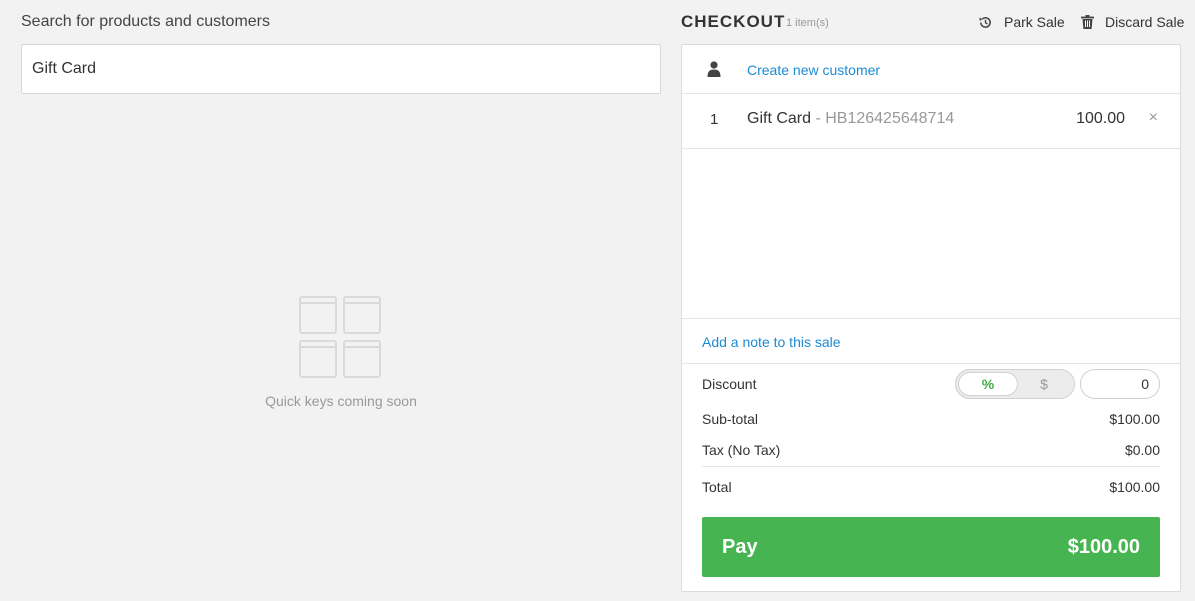 This screenshot has height=601, width=1195. What do you see at coordinates (146, 21) in the screenshot?
I see `search-label: Search for products and customers` at bounding box center [146, 21].